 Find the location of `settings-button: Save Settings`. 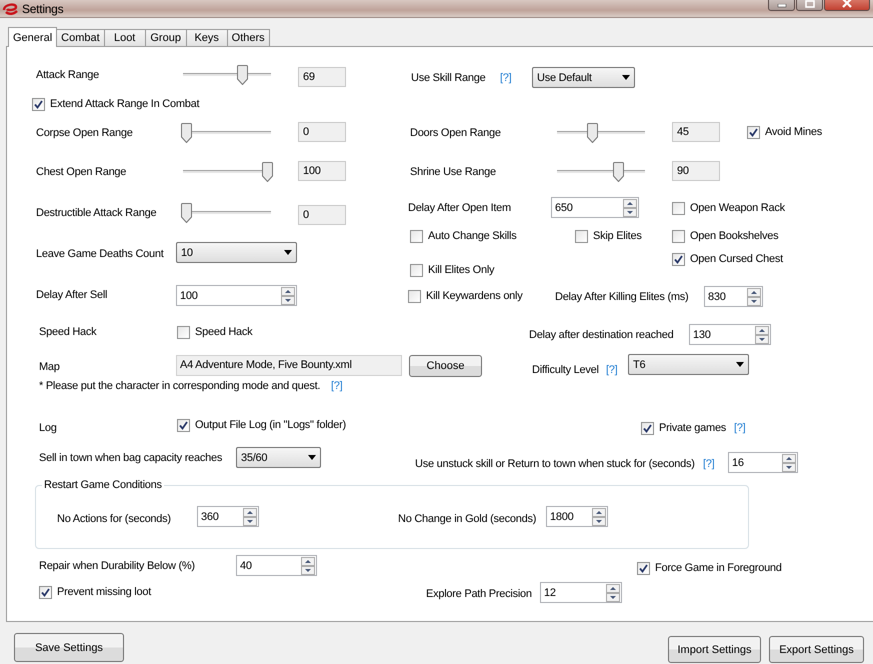

settings-button: Save Settings is located at coordinates (69, 647).